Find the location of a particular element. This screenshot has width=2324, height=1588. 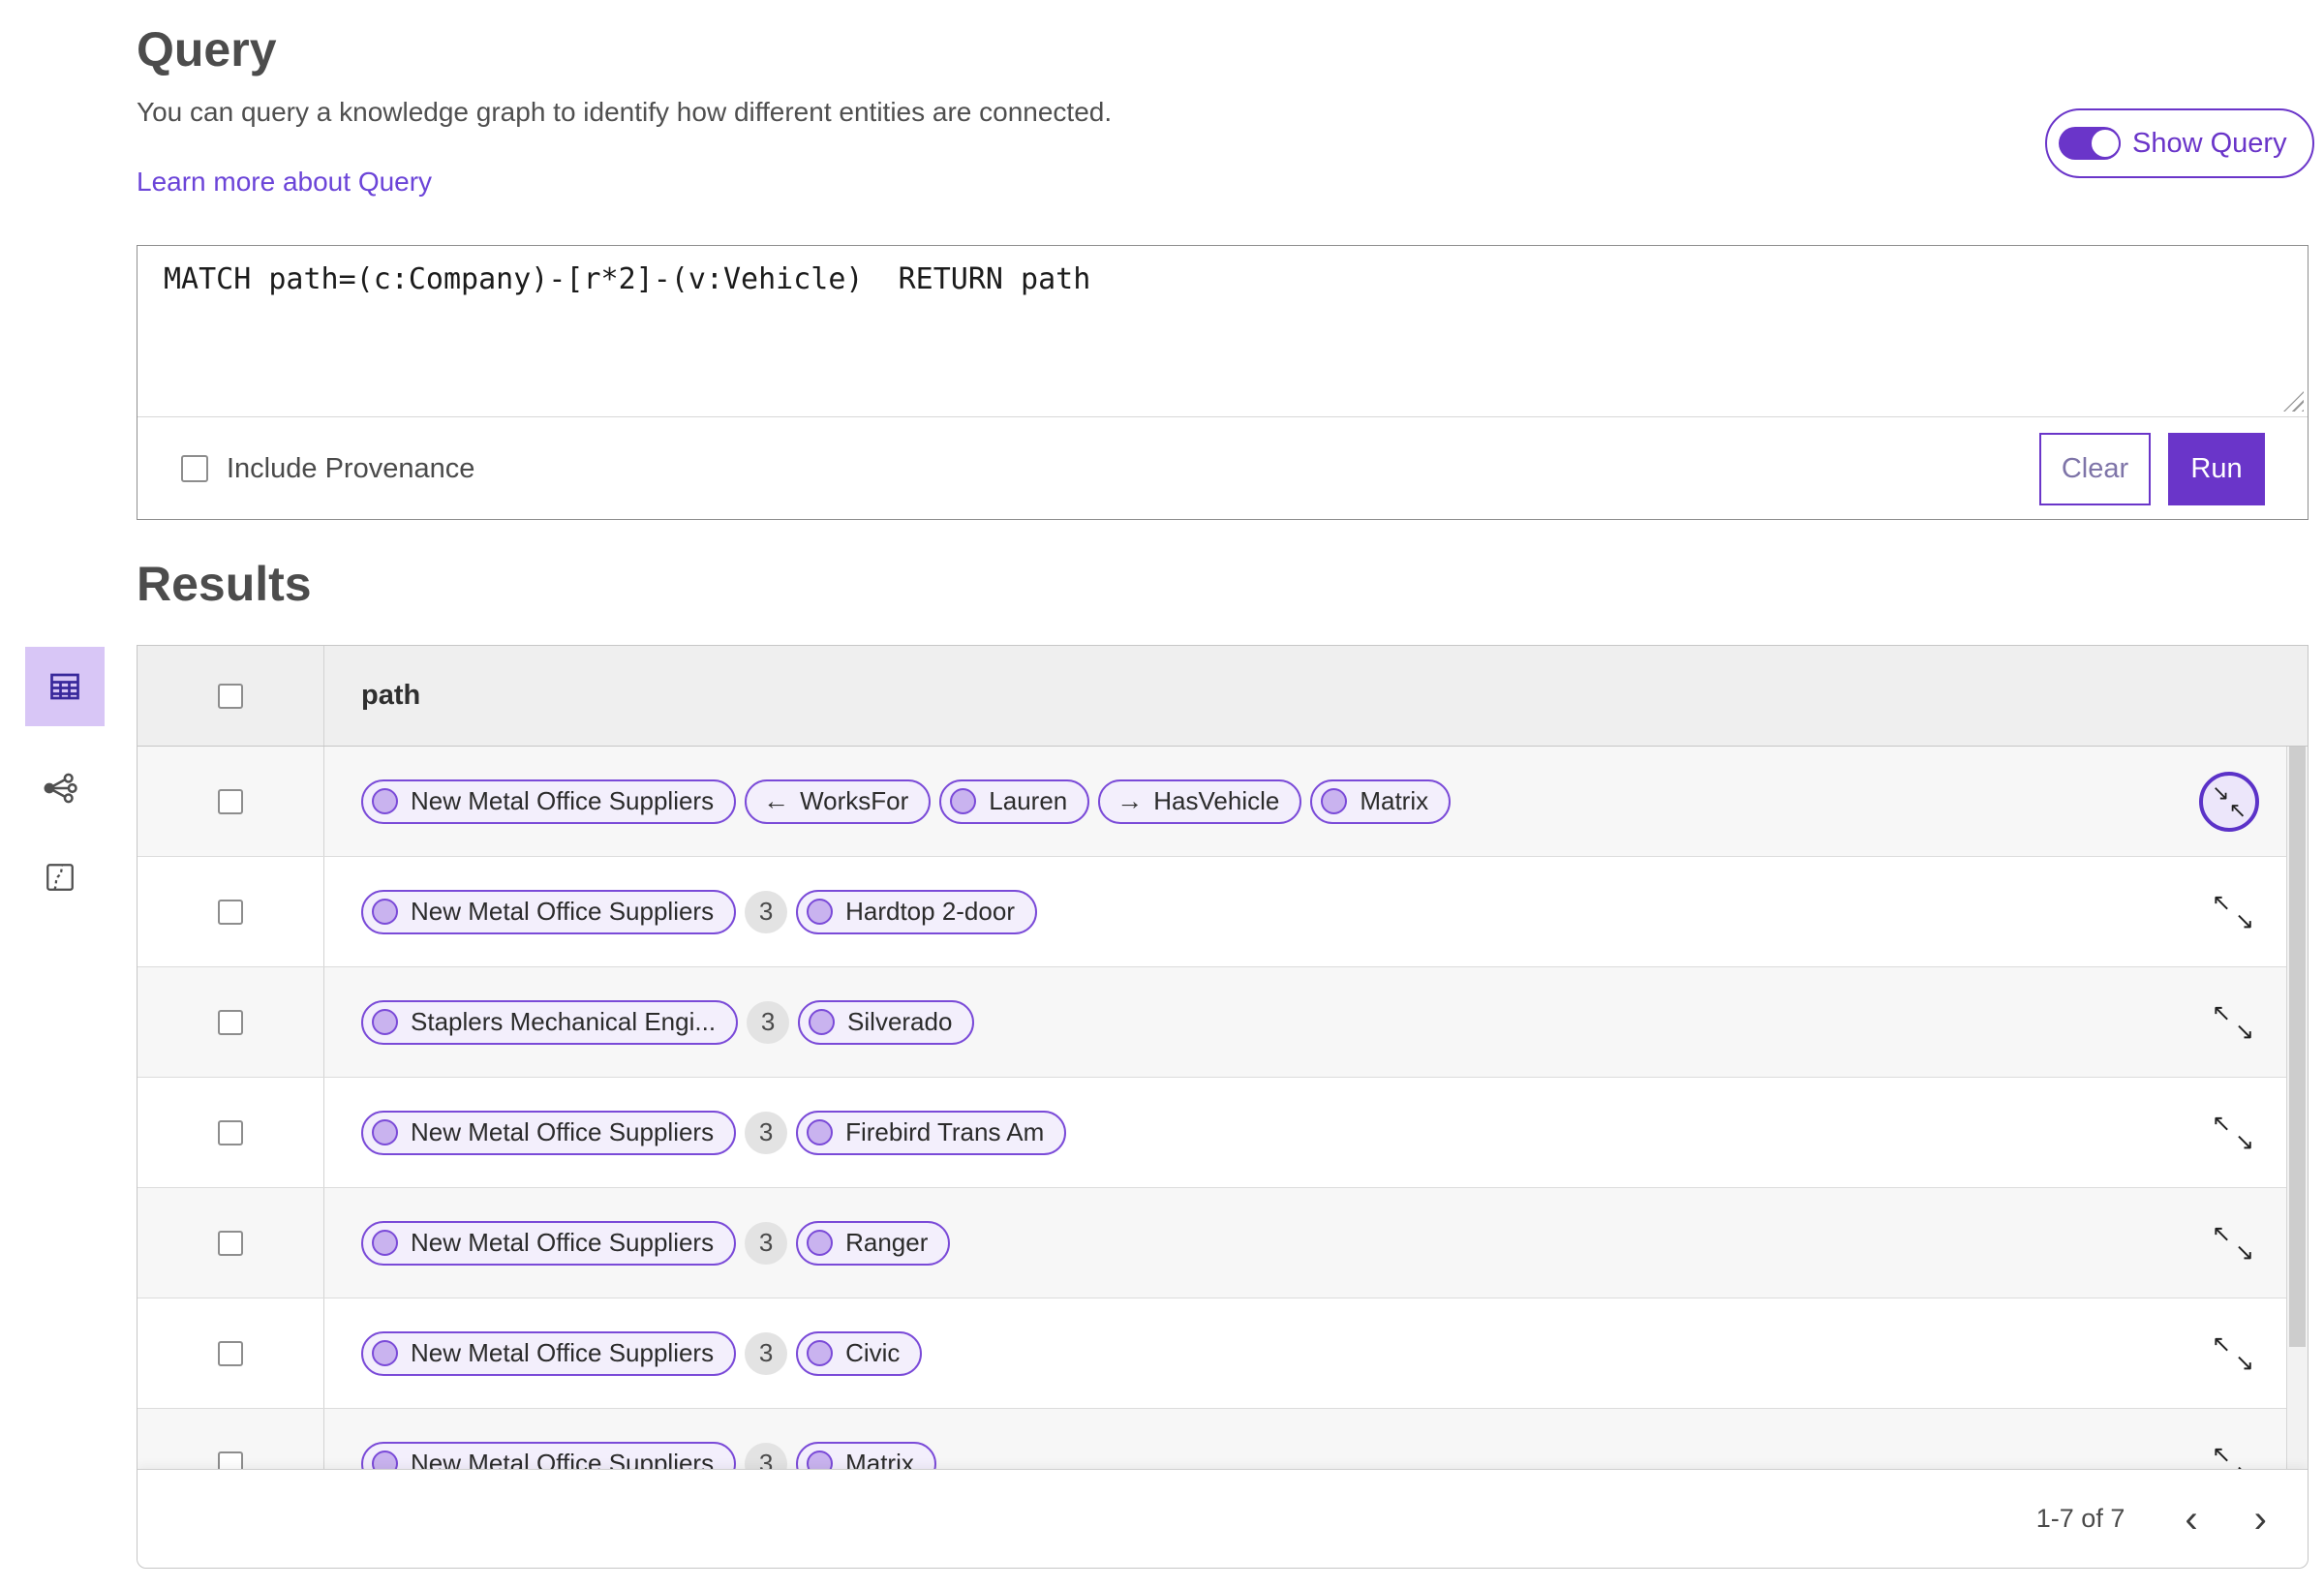

entity-pill: Matrix is located at coordinates (1381, 801).